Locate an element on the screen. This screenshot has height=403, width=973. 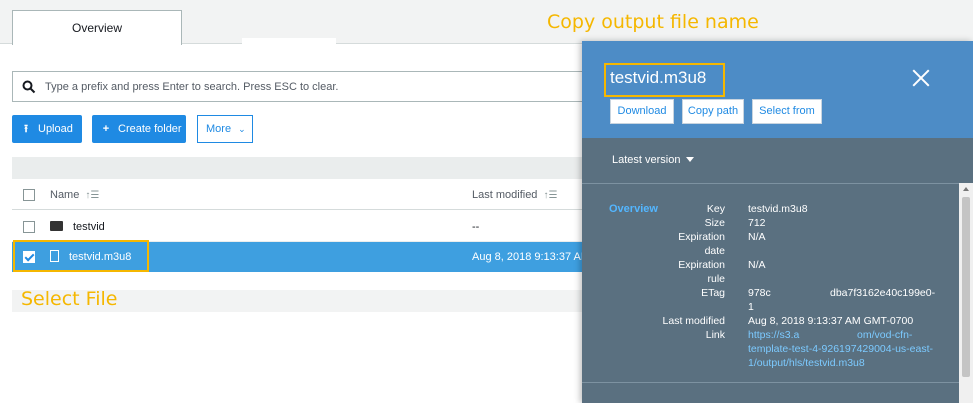
more-label: More is located at coordinates (219, 129).